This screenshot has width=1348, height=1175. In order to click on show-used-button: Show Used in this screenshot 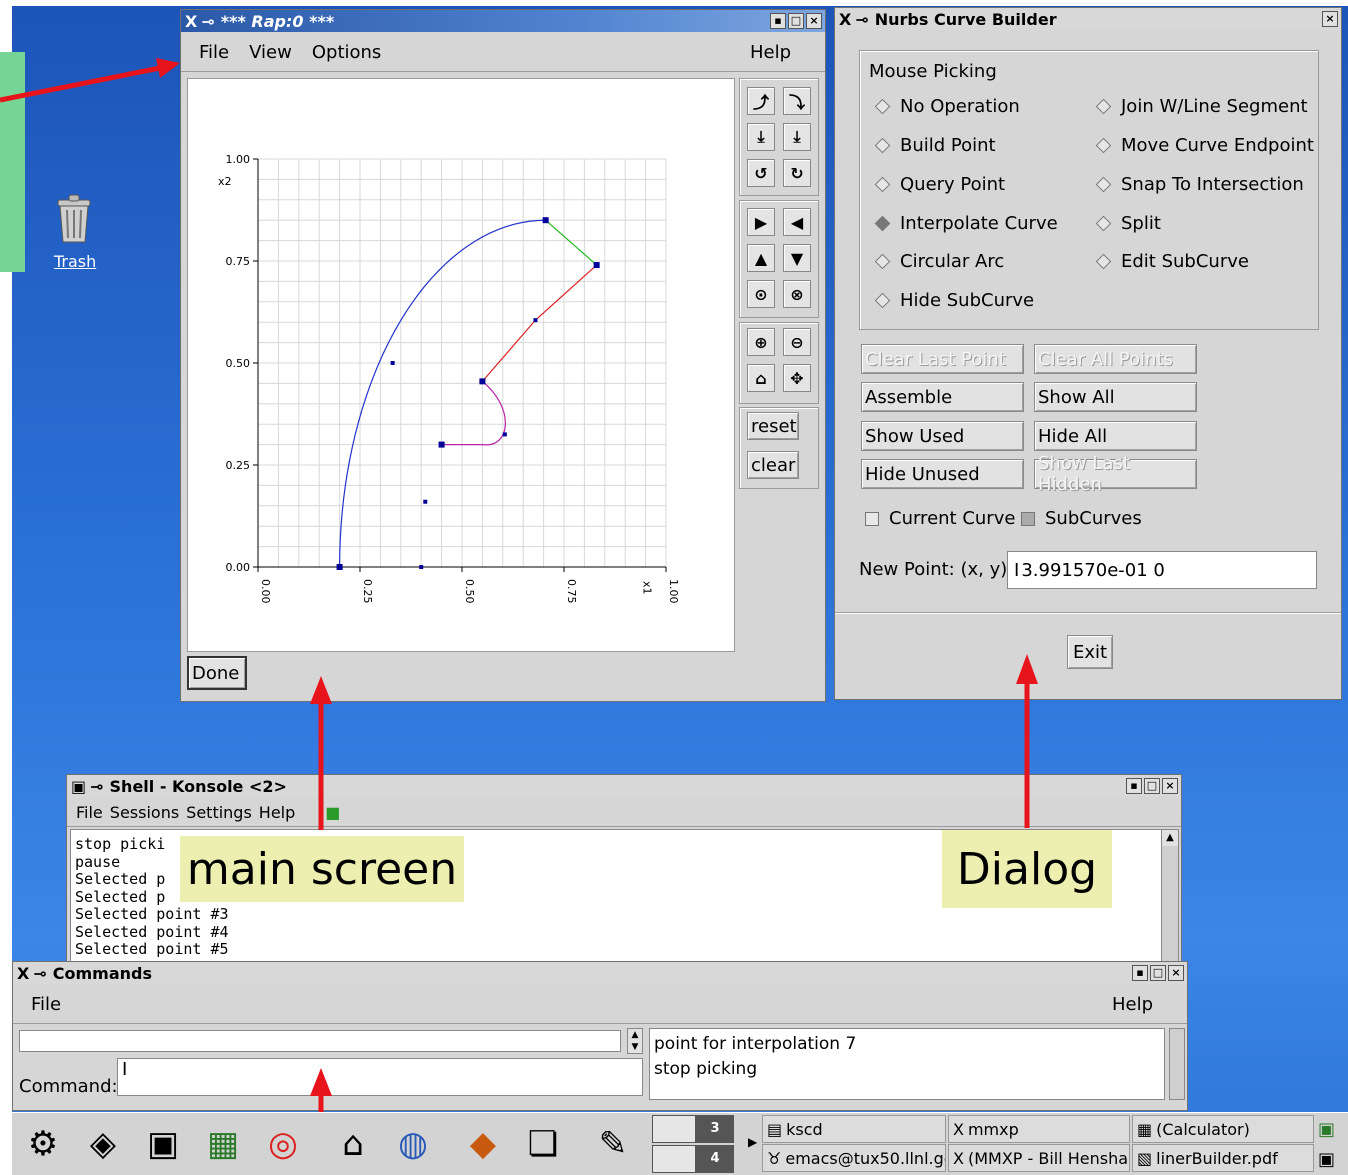, I will do `click(942, 436)`.